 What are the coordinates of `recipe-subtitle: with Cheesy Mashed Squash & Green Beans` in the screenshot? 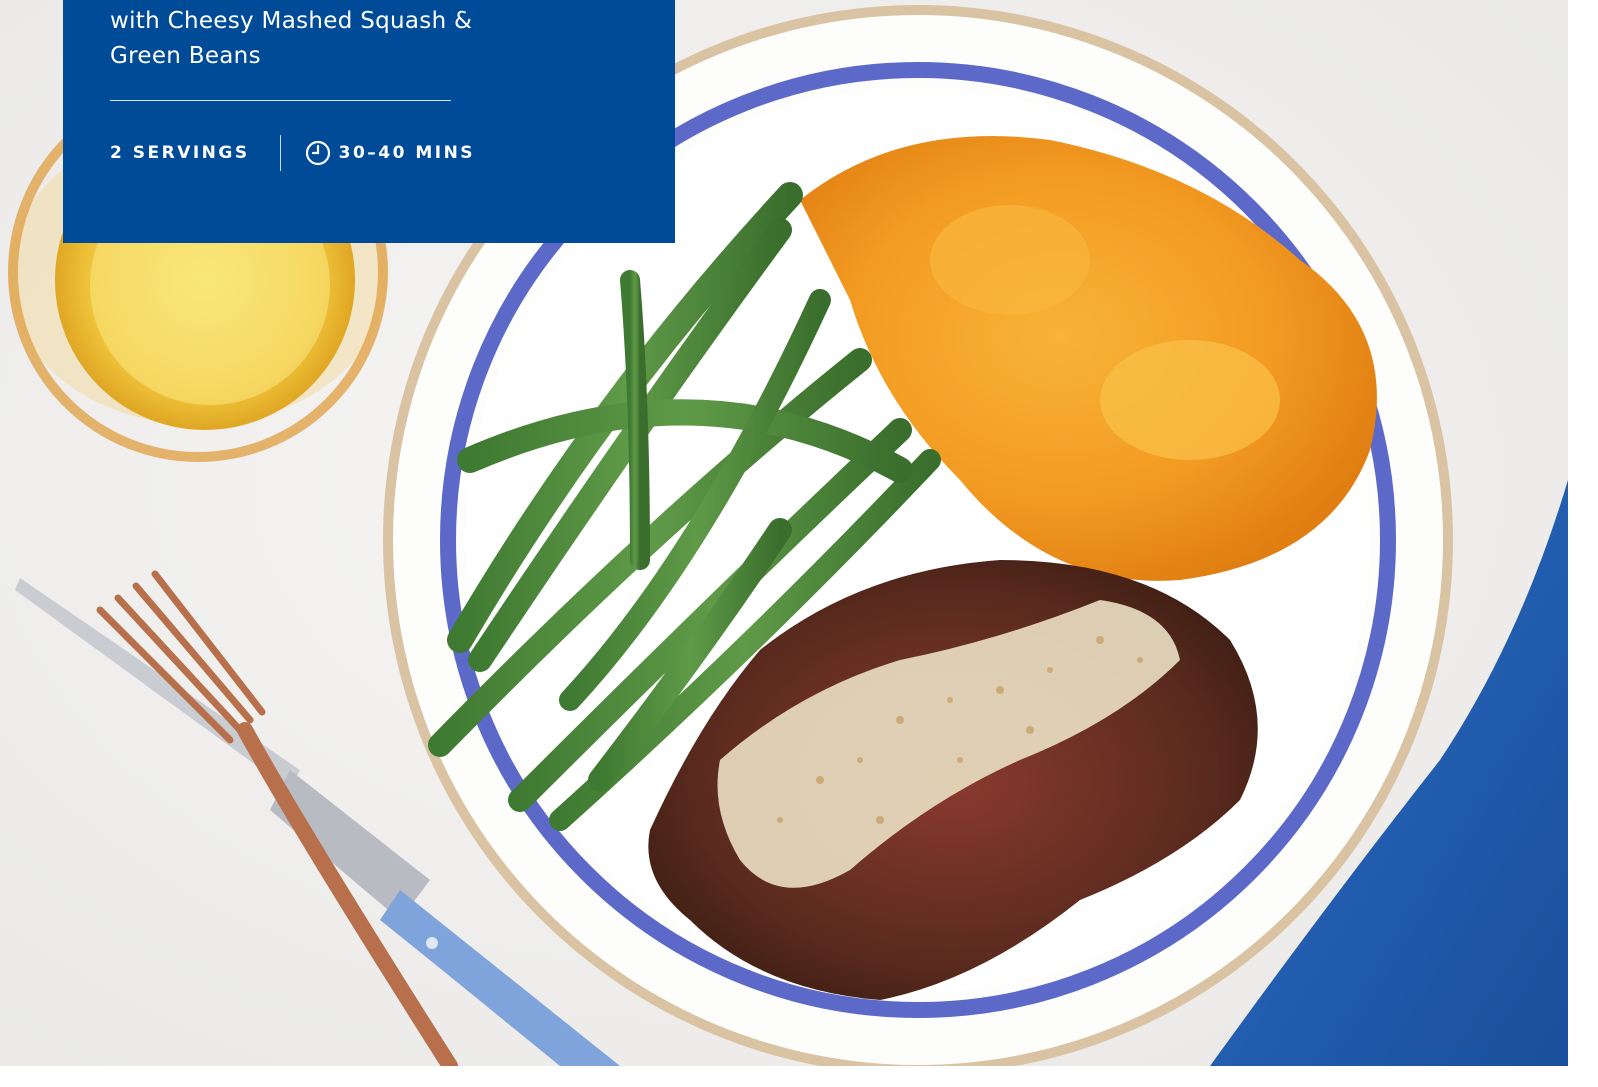 It's located at (291, 38).